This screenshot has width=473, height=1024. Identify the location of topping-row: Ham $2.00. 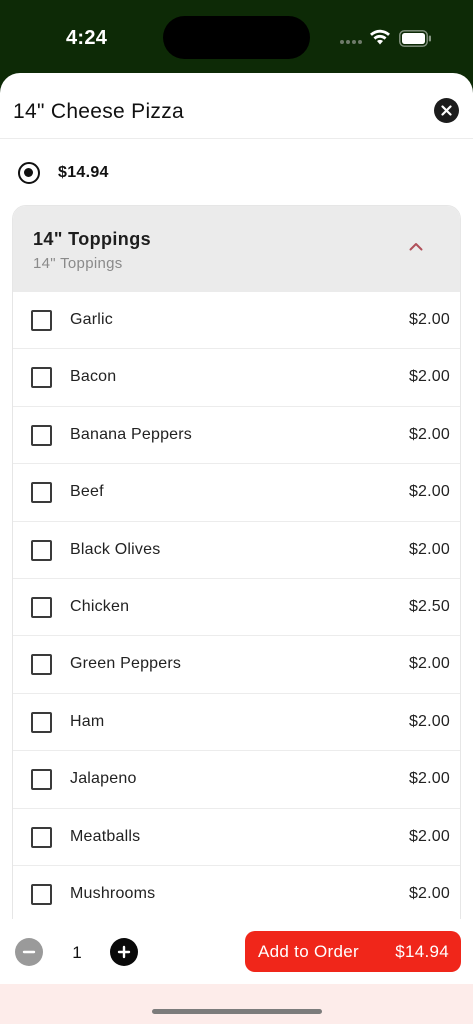
(236, 723).